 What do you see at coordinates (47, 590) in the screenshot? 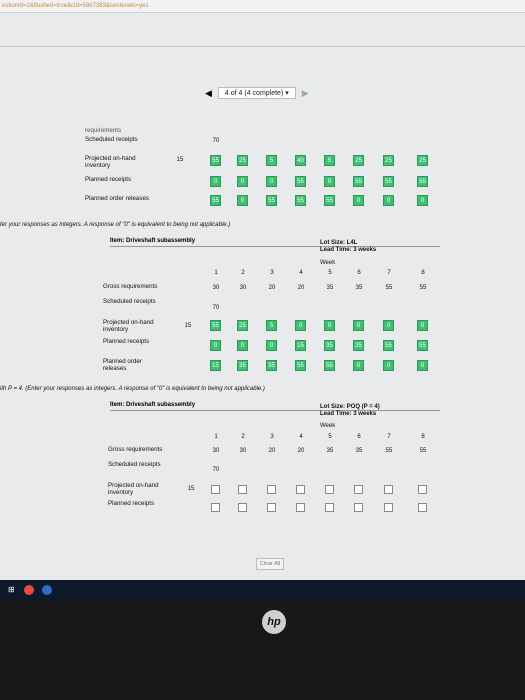
I see `app-icon` at bounding box center [47, 590].